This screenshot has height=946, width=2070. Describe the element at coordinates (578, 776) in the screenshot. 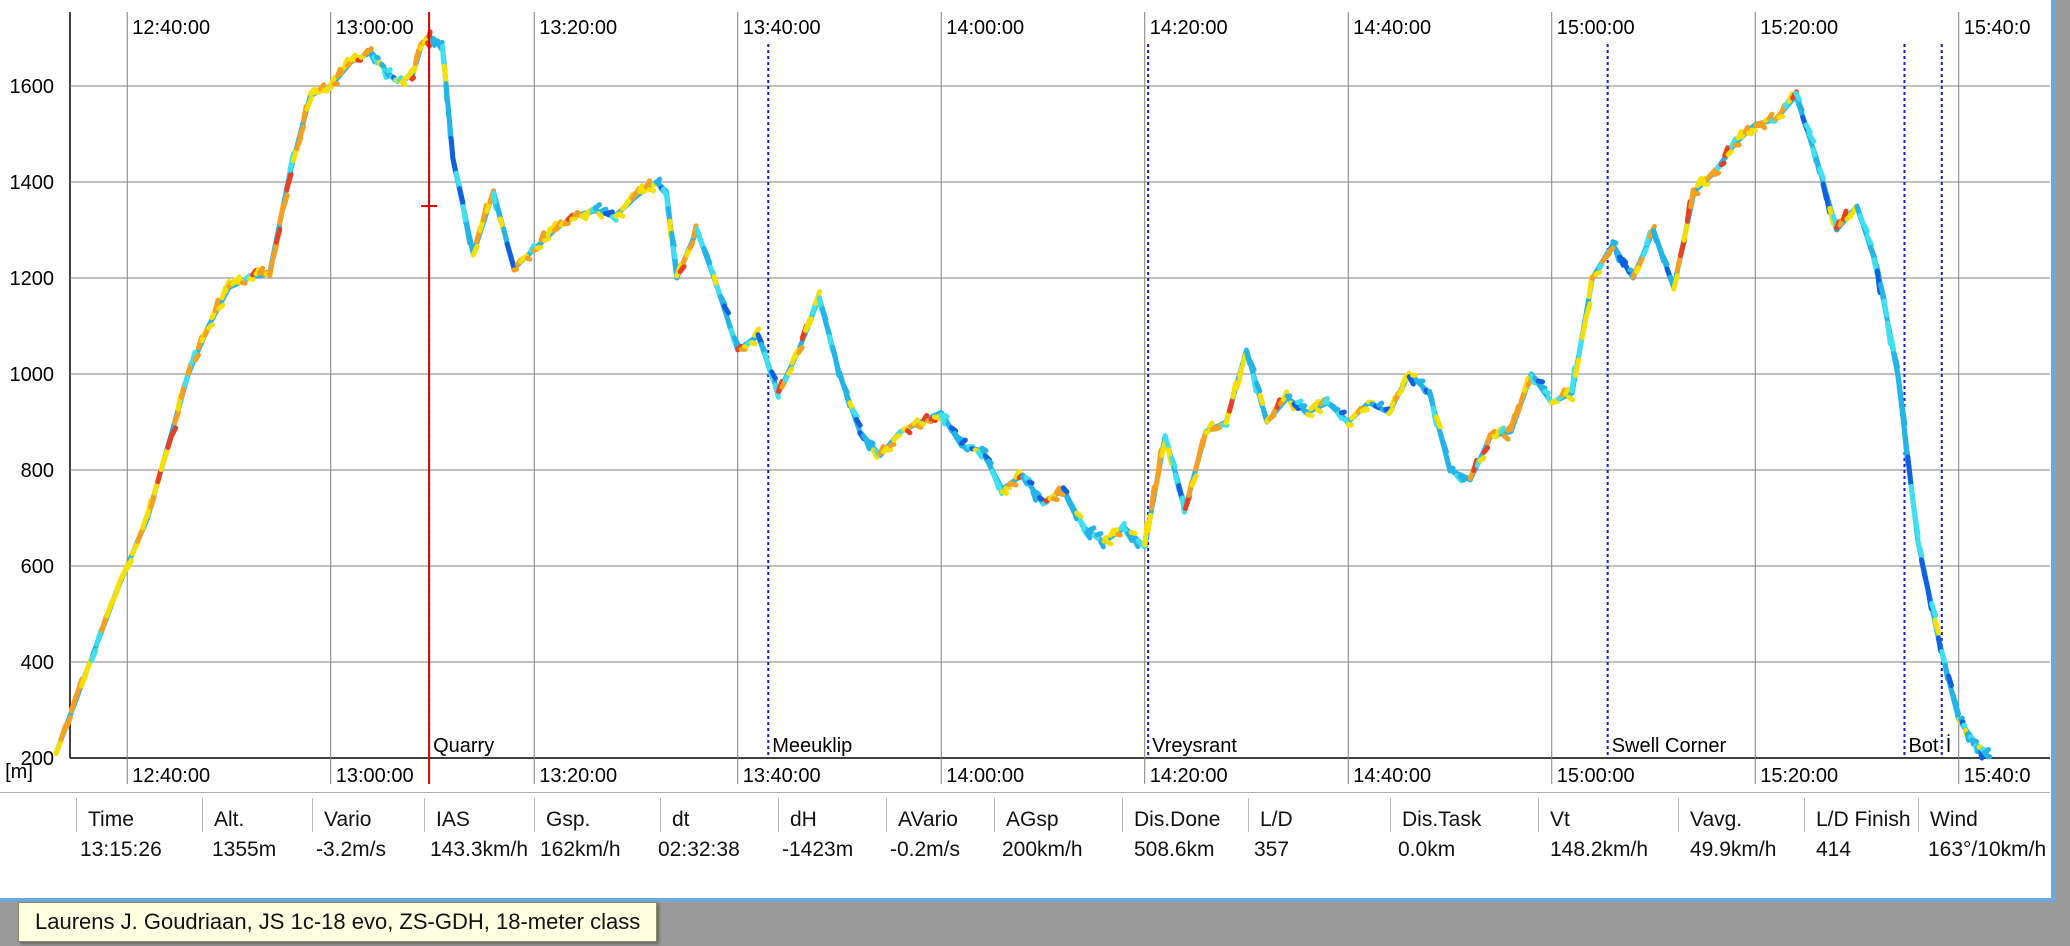

I see `x-tick-label-bottom: 13:20:00` at that location.